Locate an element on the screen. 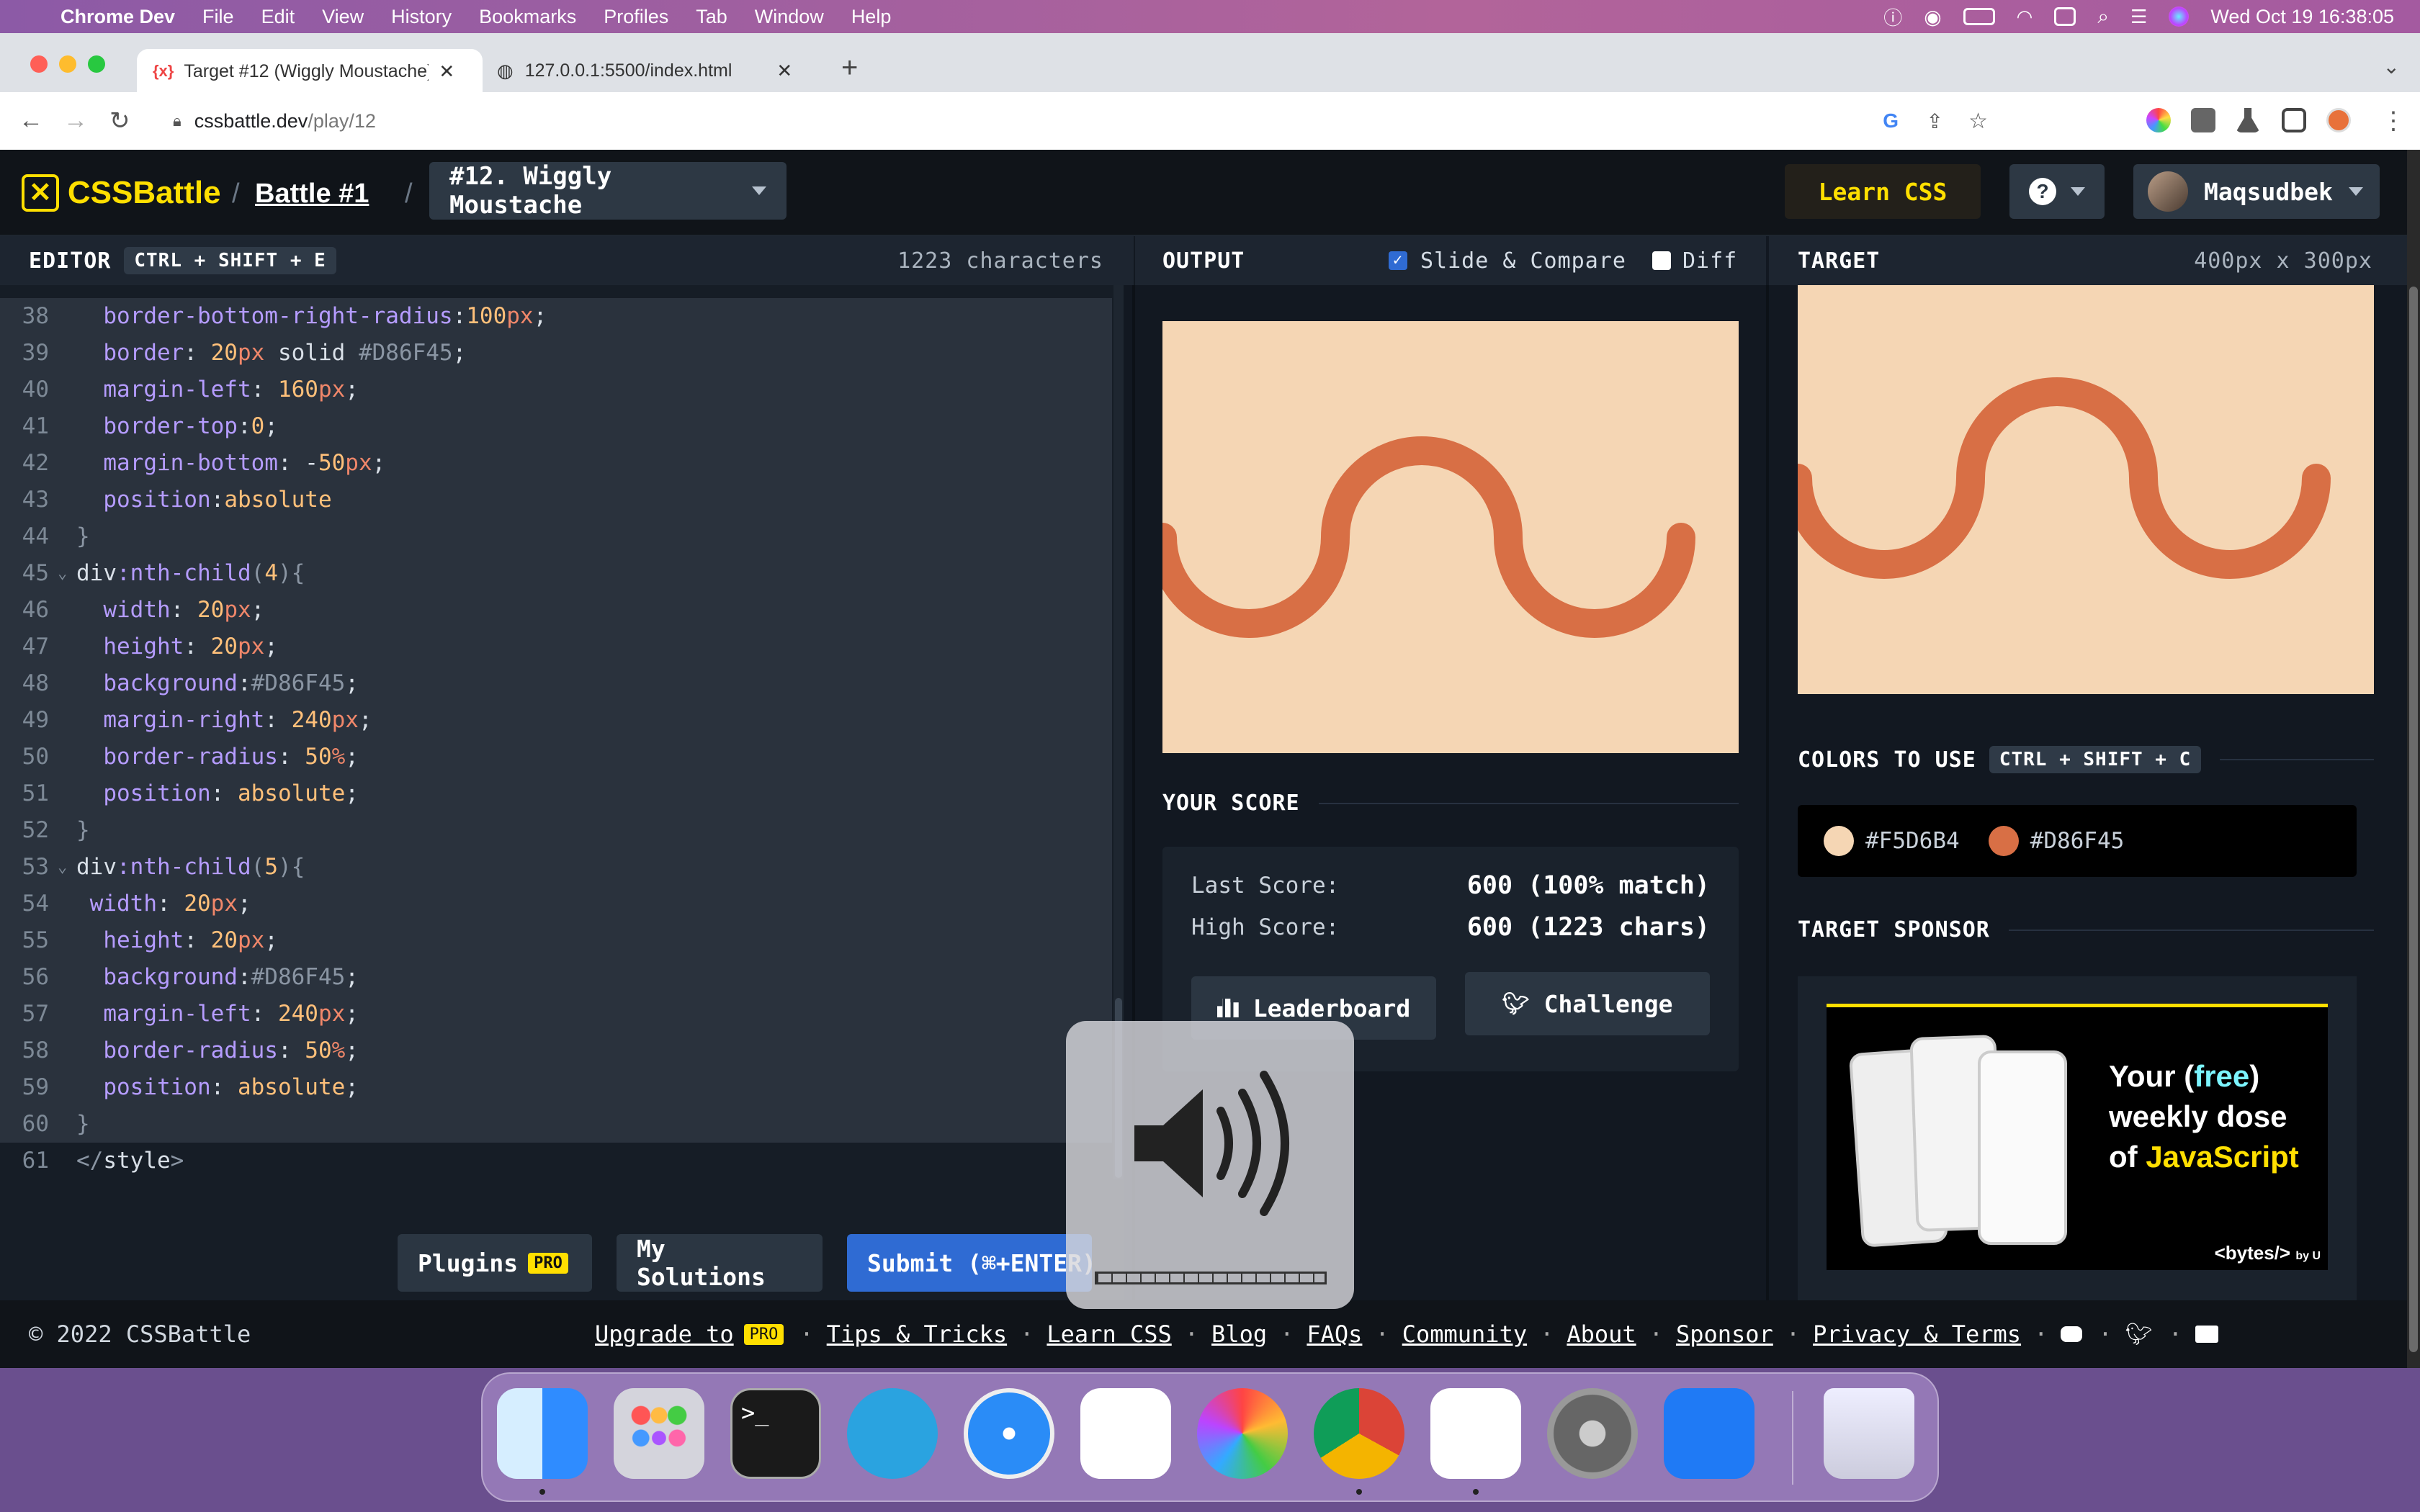  mail-icon is located at coordinates (2206, 1334).